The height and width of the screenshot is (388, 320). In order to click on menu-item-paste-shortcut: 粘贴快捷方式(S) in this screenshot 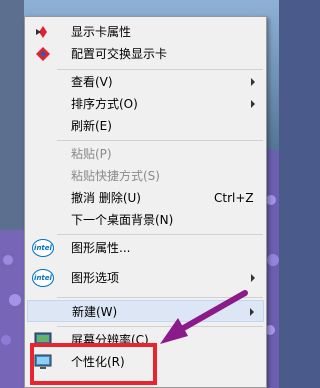, I will do `click(145, 176)`.